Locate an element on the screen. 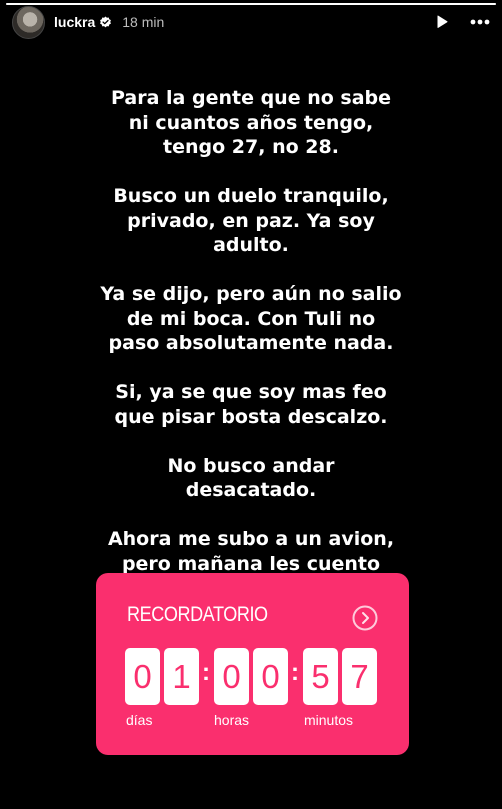  chevron-right-circle-icon is located at coordinates (365, 618).